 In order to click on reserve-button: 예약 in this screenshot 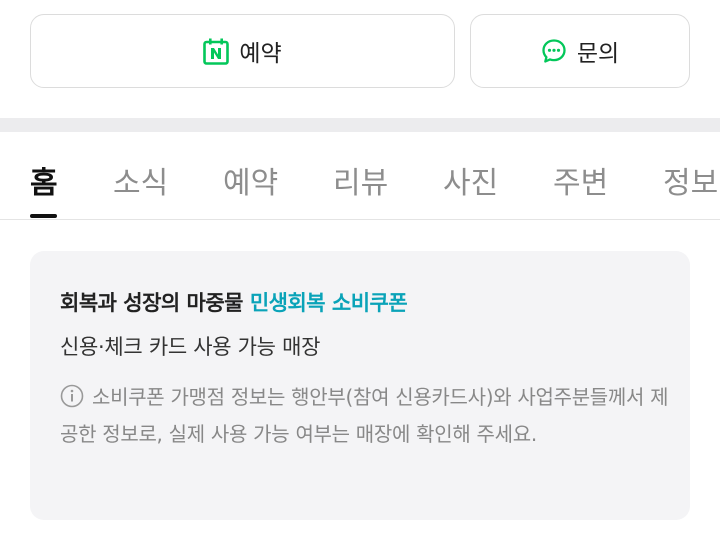, I will do `click(242, 51)`.